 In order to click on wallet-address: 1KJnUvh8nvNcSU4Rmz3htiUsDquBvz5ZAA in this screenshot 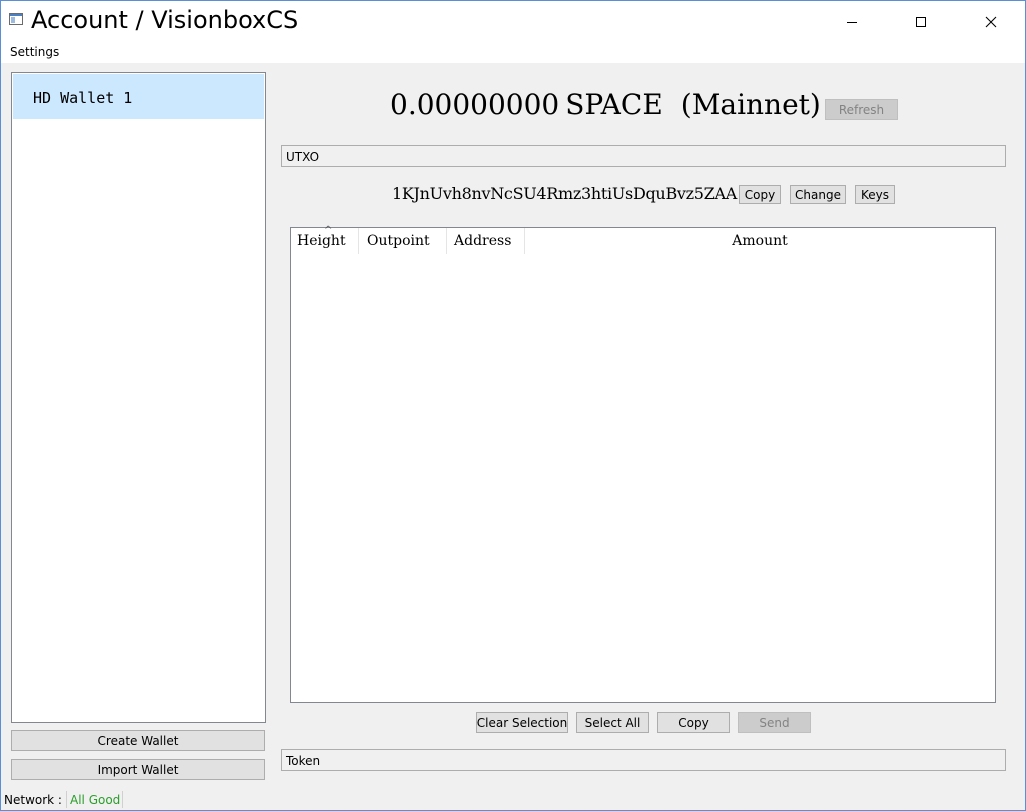, I will do `click(564, 193)`.